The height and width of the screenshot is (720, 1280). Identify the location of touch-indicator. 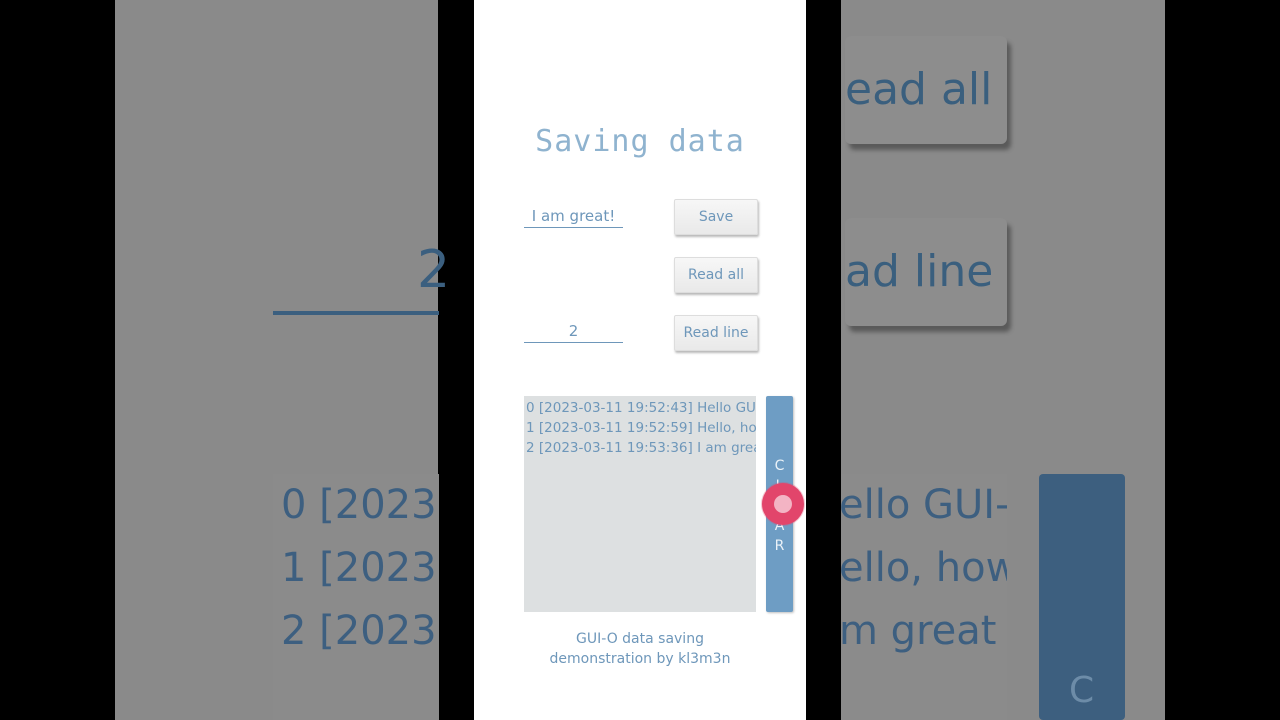
(783, 504).